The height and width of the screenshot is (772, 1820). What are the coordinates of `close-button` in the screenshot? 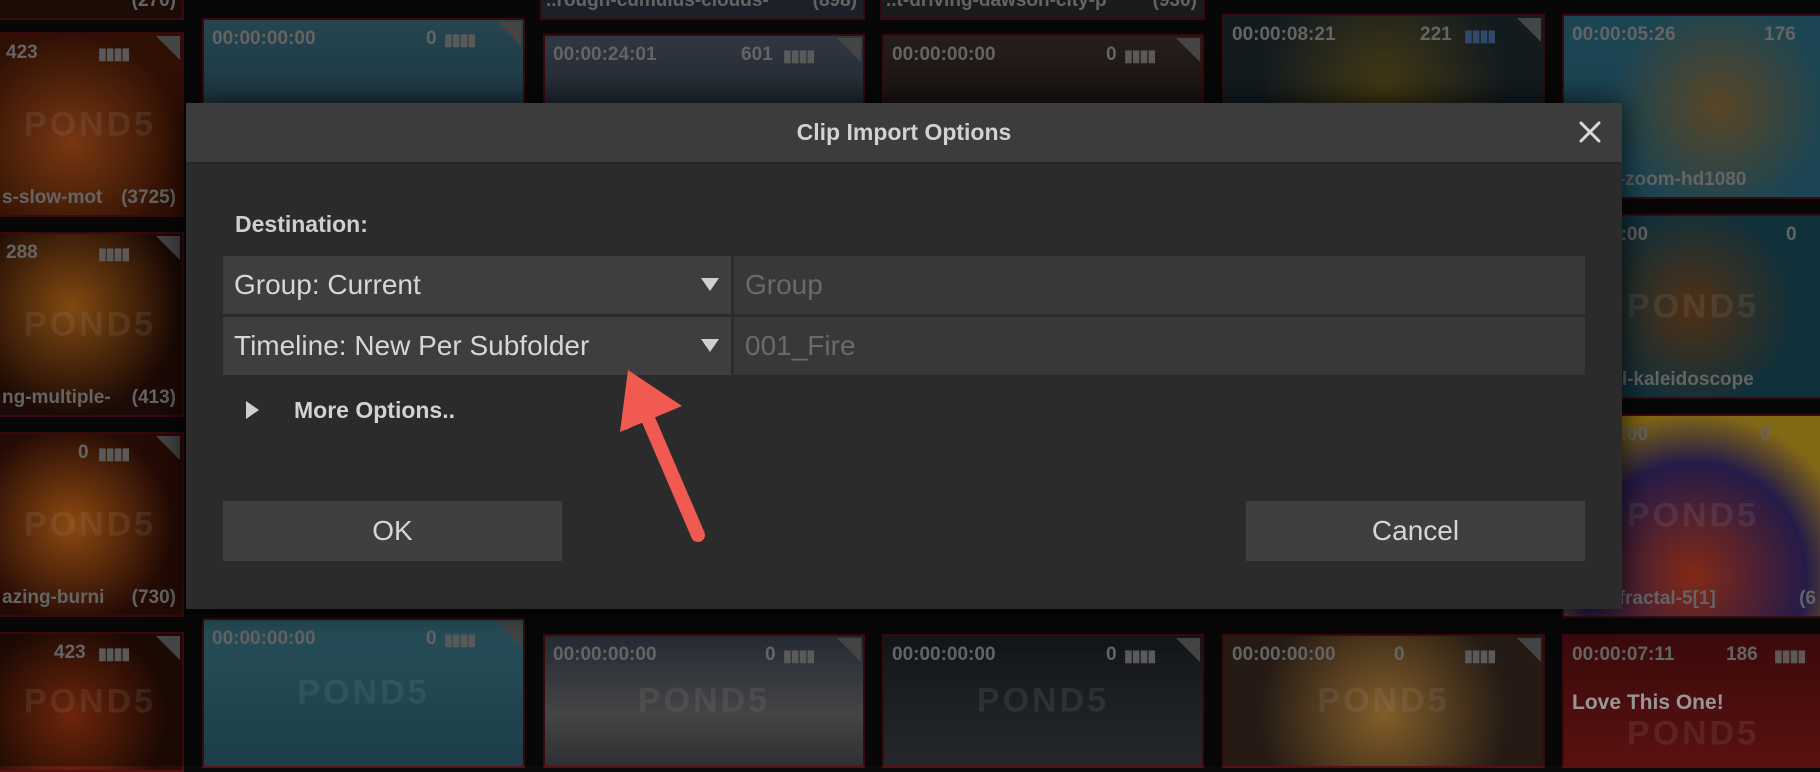 It's located at (1590, 132).